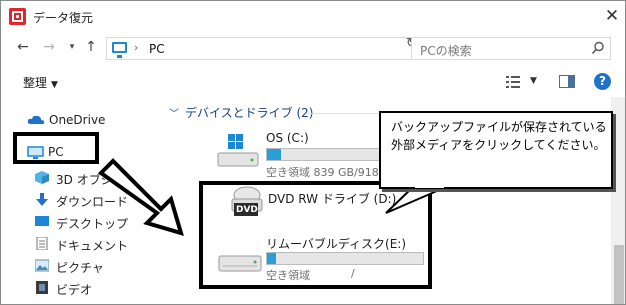 The width and height of the screenshot is (626, 305). I want to click on nav-item-desktop: デスクトップ, so click(81, 222).